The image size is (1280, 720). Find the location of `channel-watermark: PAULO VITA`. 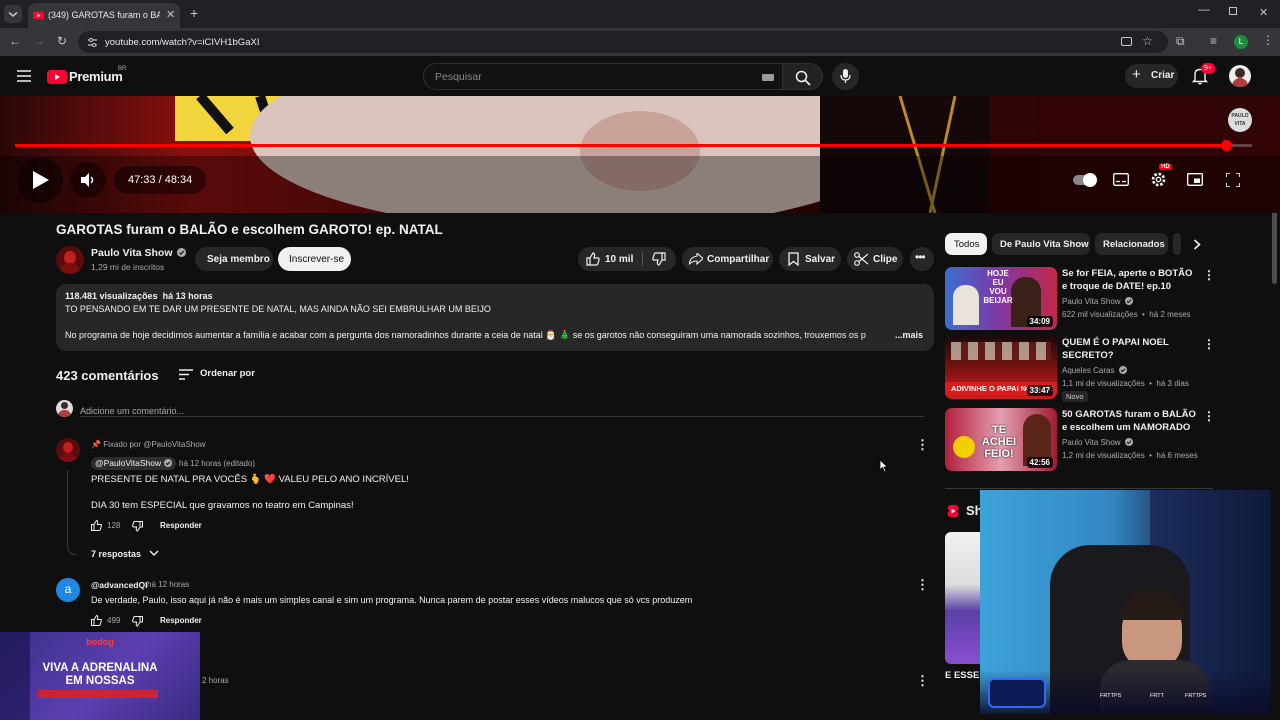

channel-watermark: PAULO VITA is located at coordinates (1240, 120).